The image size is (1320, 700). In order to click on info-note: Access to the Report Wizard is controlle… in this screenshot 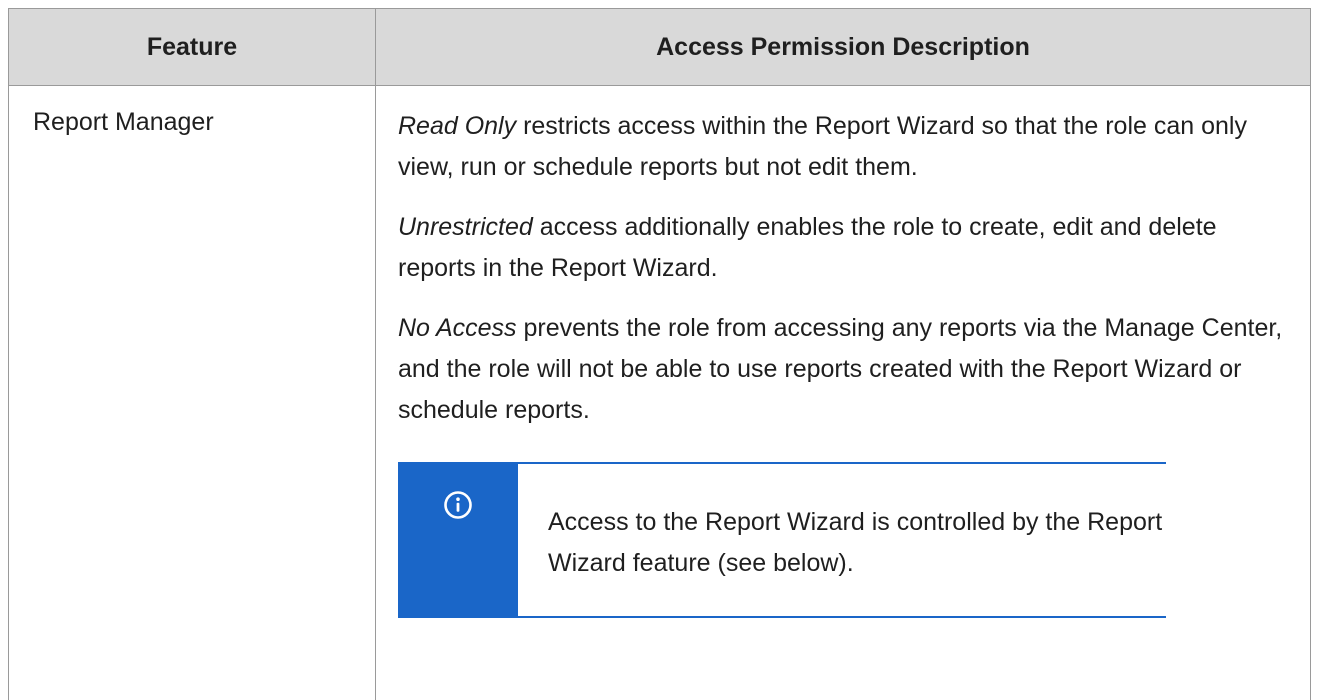, I will do `click(782, 540)`.